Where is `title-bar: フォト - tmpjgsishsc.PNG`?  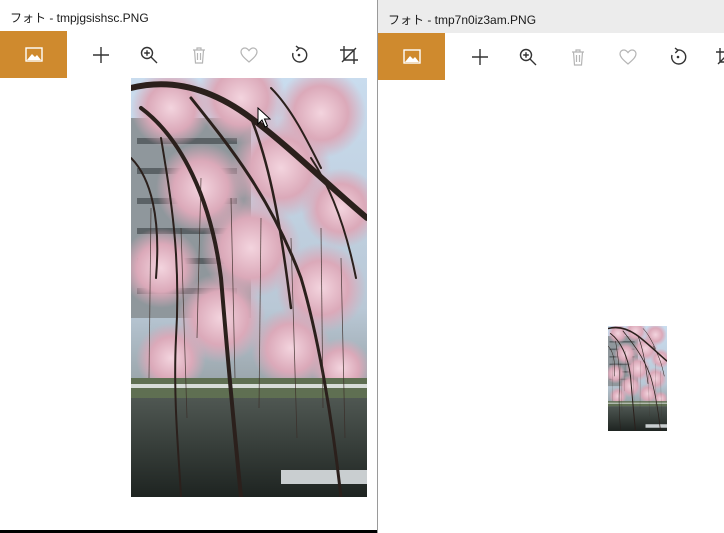 title-bar: フォト - tmpjgsishsc.PNG is located at coordinates (189, 15).